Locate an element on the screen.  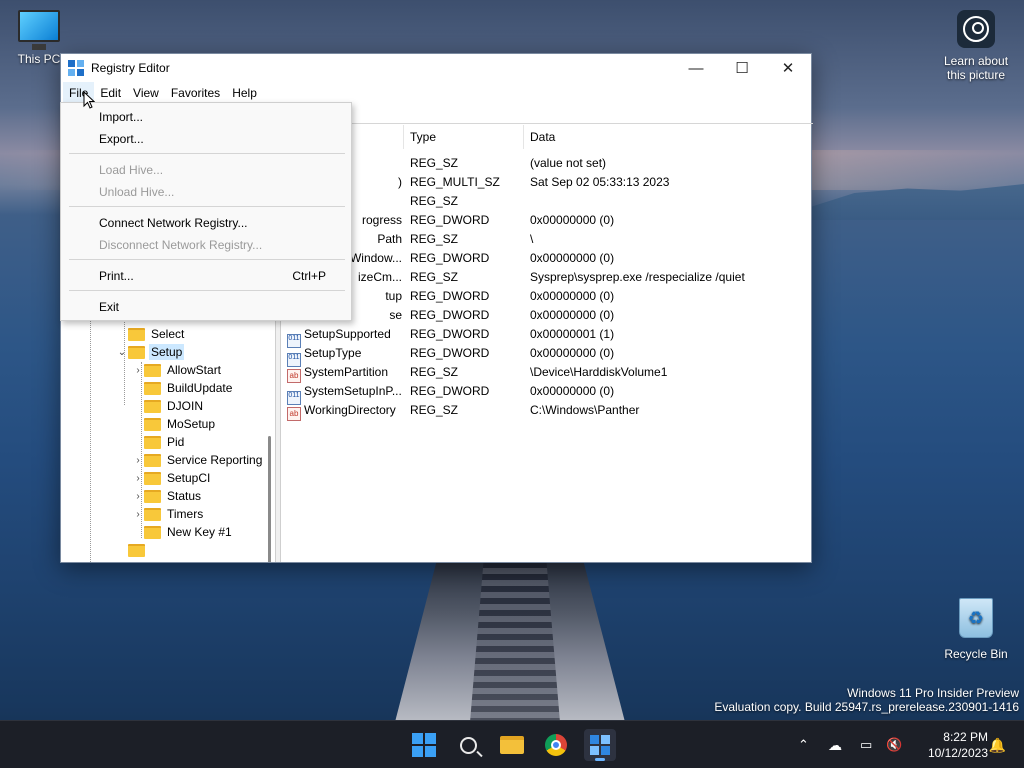
column-header-type: Type is located at coordinates (464, 137).